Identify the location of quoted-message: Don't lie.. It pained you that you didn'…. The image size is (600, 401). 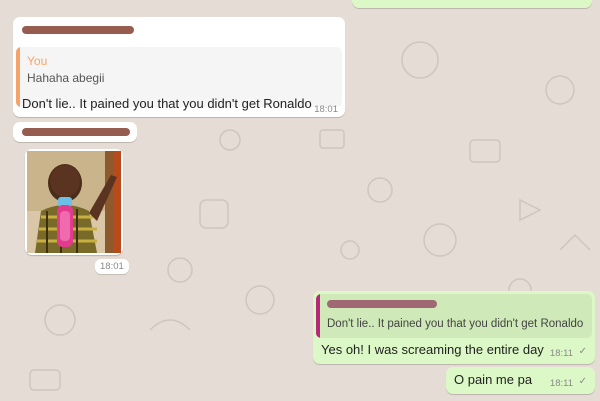
(454, 316).